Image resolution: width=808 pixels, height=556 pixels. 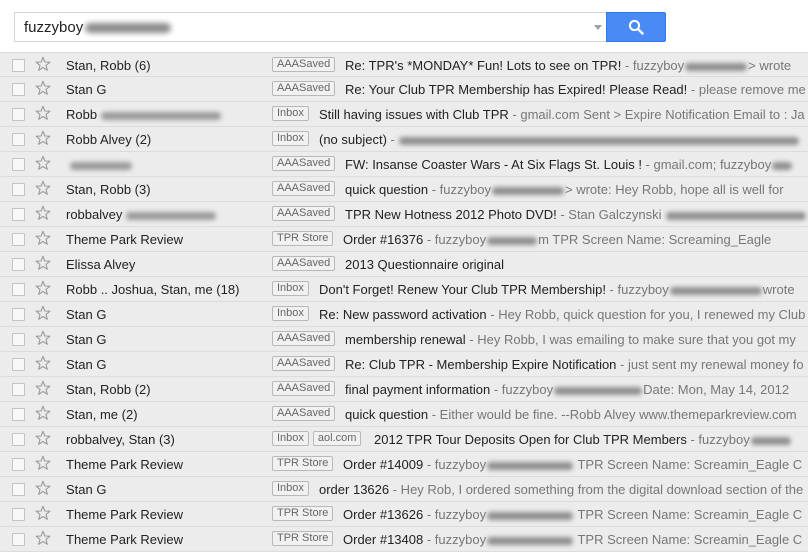 I want to click on search-button, so click(x=636, y=27).